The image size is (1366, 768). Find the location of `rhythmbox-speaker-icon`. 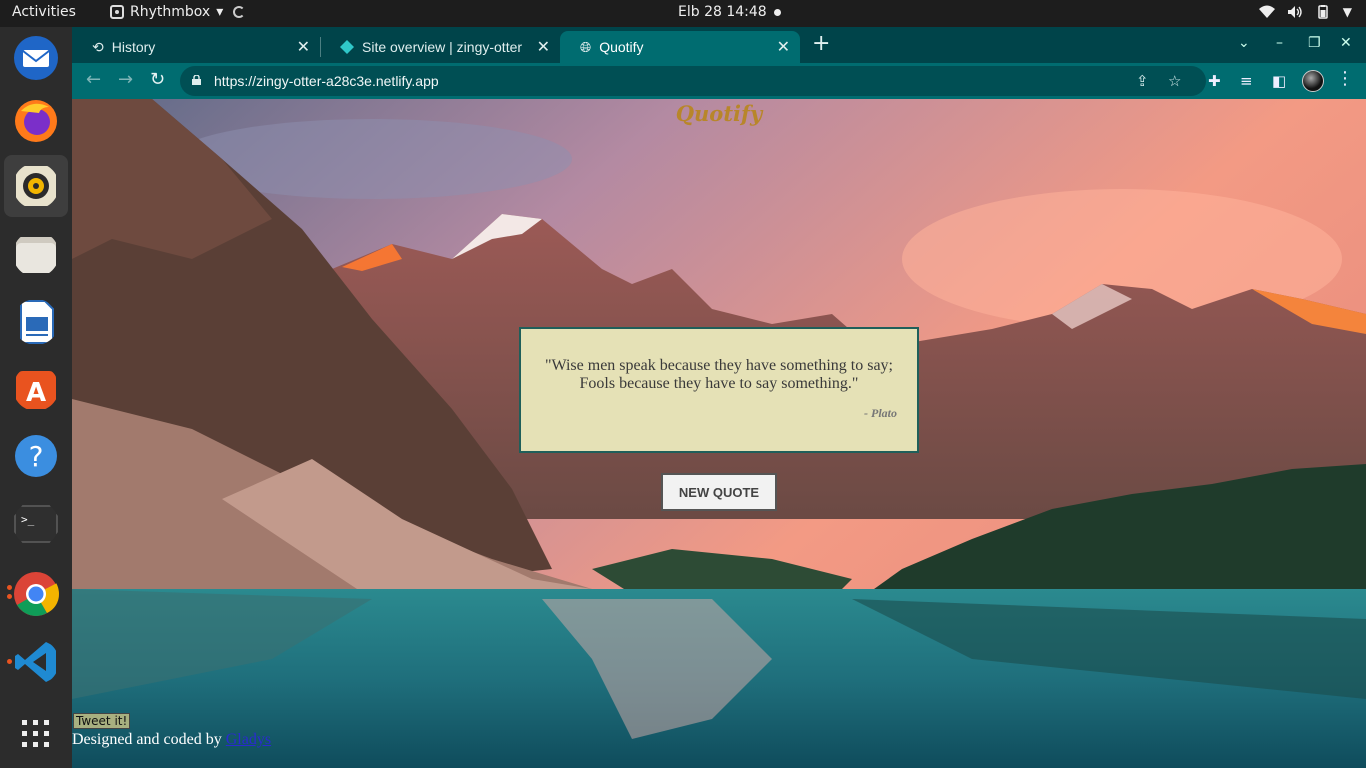

rhythmbox-speaker-icon is located at coordinates (36, 186).